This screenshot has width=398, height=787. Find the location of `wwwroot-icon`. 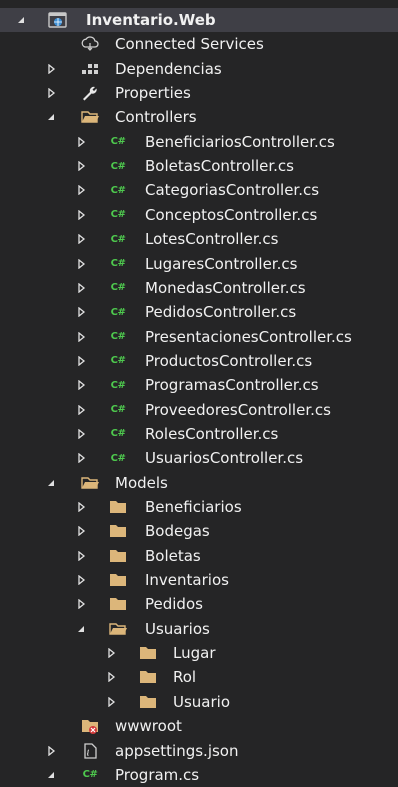

wwwroot-icon is located at coordinates (90, 726).